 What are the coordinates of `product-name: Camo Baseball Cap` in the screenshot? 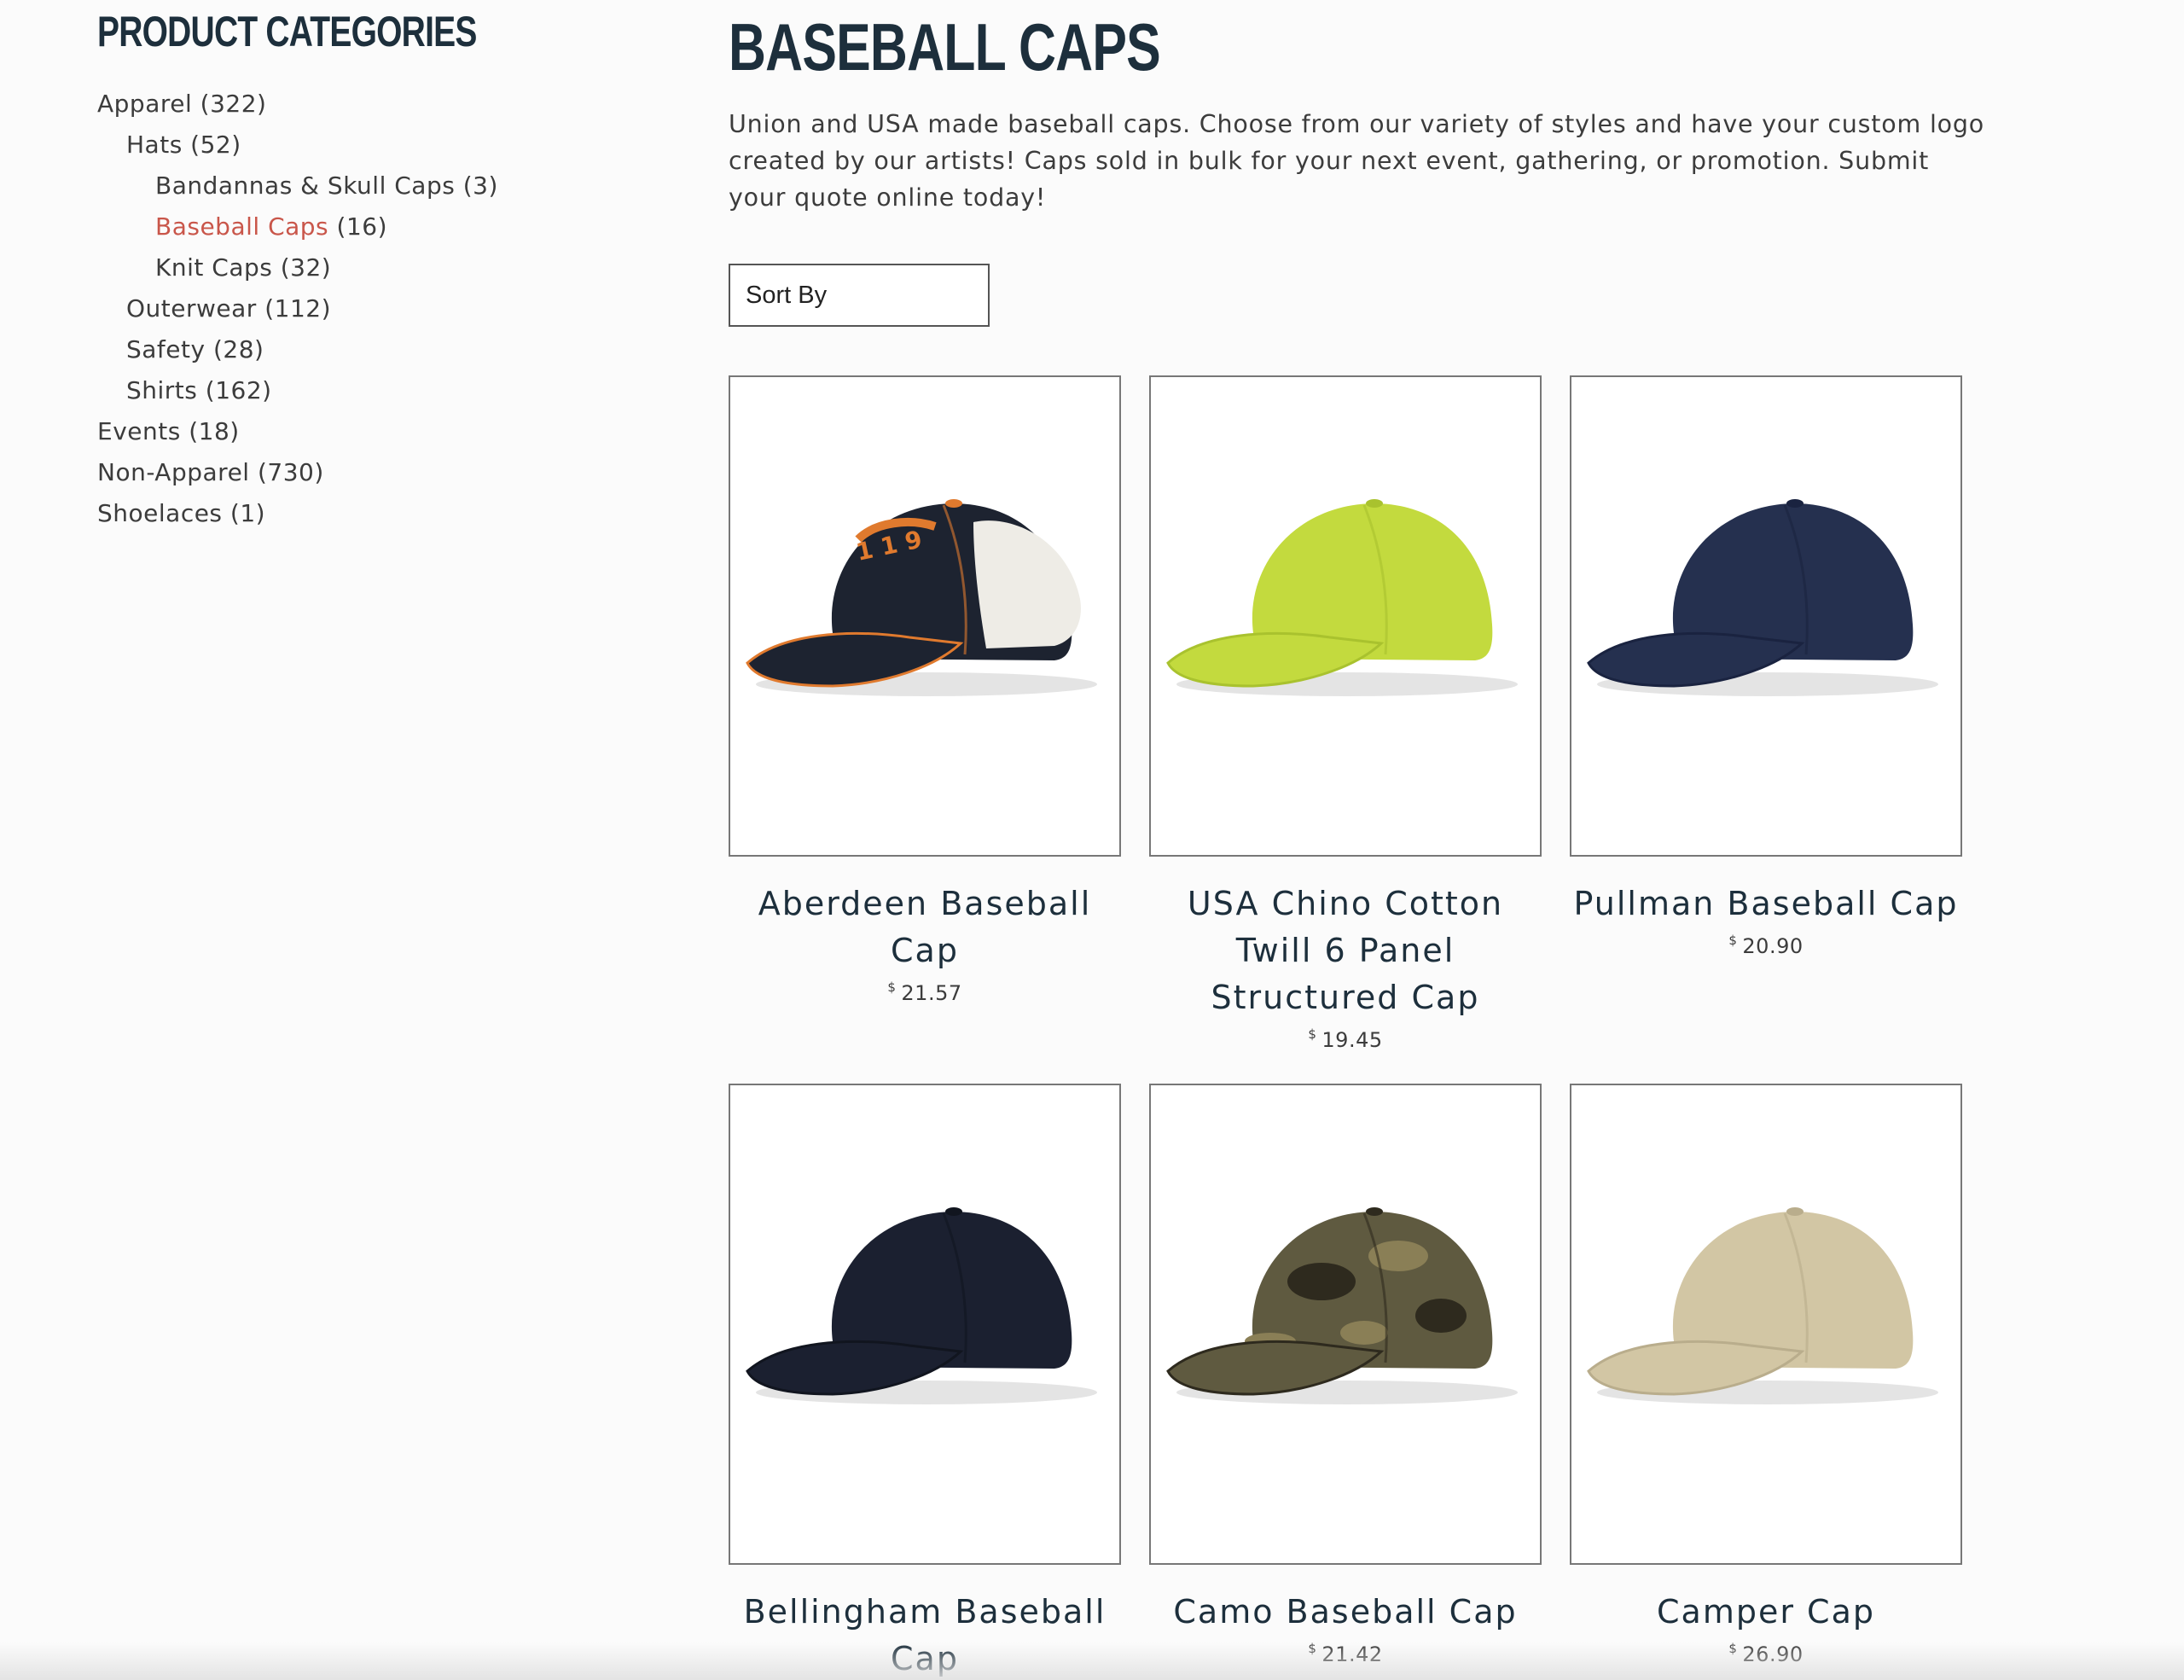 It's located at (1345, 1612).